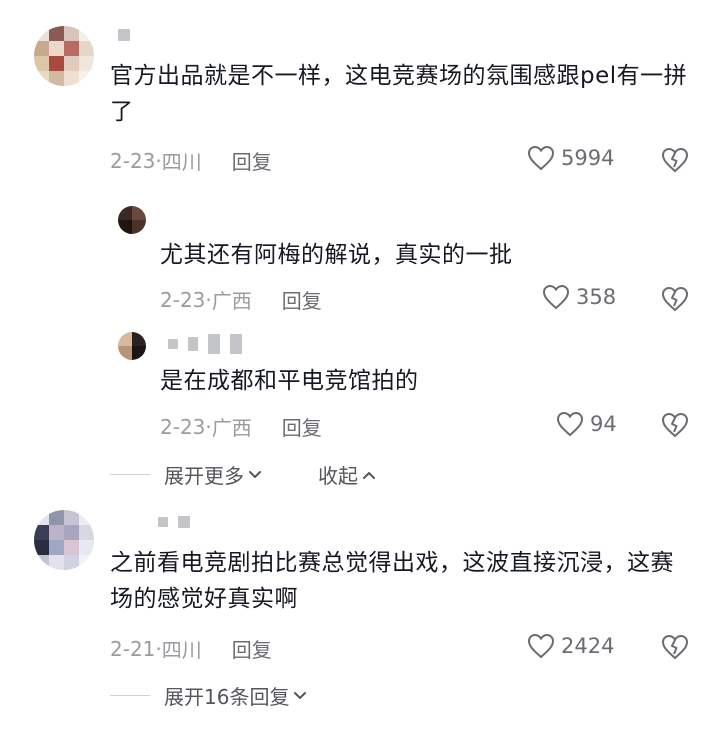 The width and height of the screenshot is (720, 732). What do you see at coordinates (586, 424) in the screenshot?
I see `like-button: 94` at bounding box center [586, 424].